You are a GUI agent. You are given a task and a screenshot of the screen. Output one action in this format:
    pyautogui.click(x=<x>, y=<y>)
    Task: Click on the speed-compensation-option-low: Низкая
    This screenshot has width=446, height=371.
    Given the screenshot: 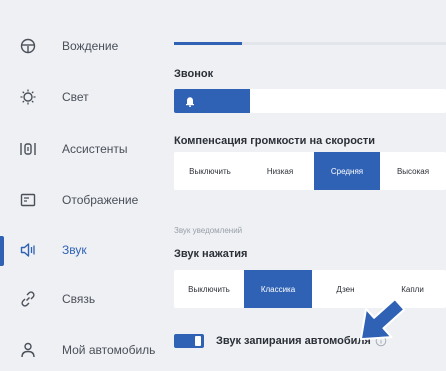 What is the action you would take?
    pyautogui.click(x=280, y=171)
    